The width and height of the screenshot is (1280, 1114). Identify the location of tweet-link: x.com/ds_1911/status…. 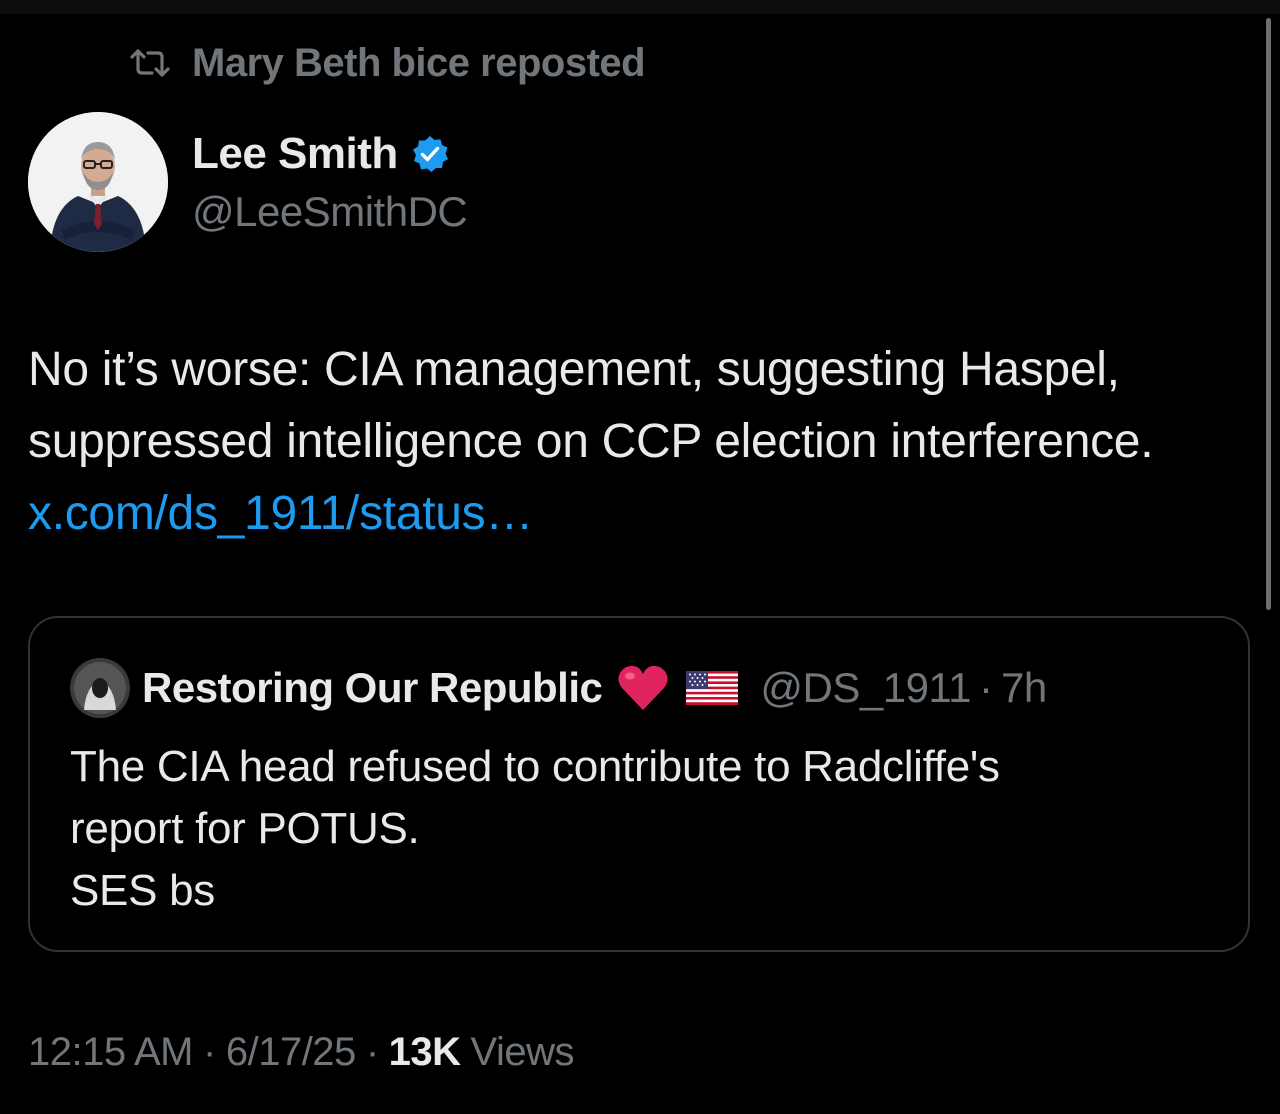
(280, 513).